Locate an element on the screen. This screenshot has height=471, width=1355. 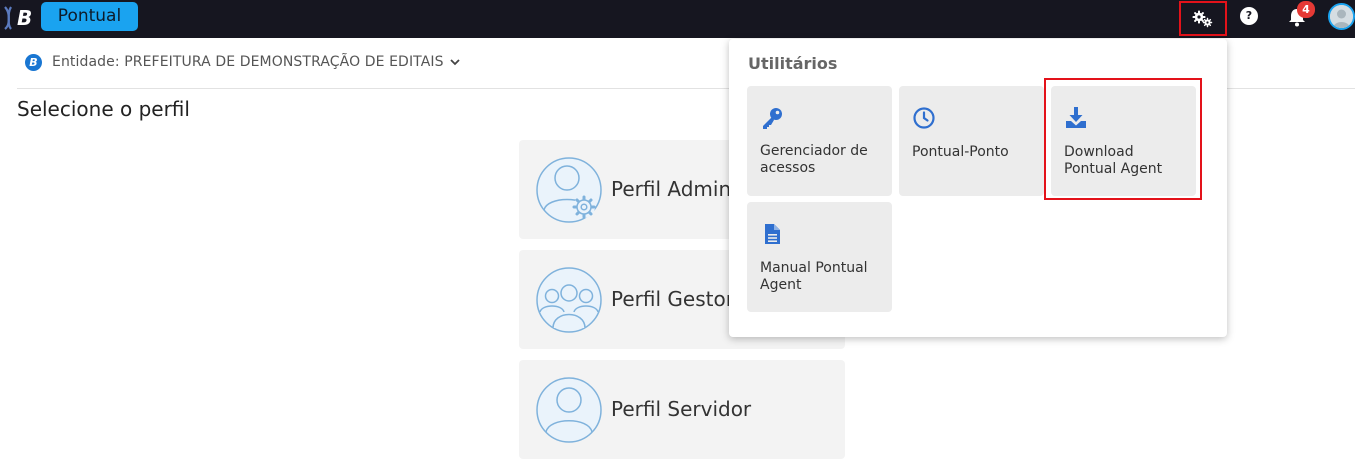
utility-label: Manual Pontual Agent is located at coordinates (814, 276).